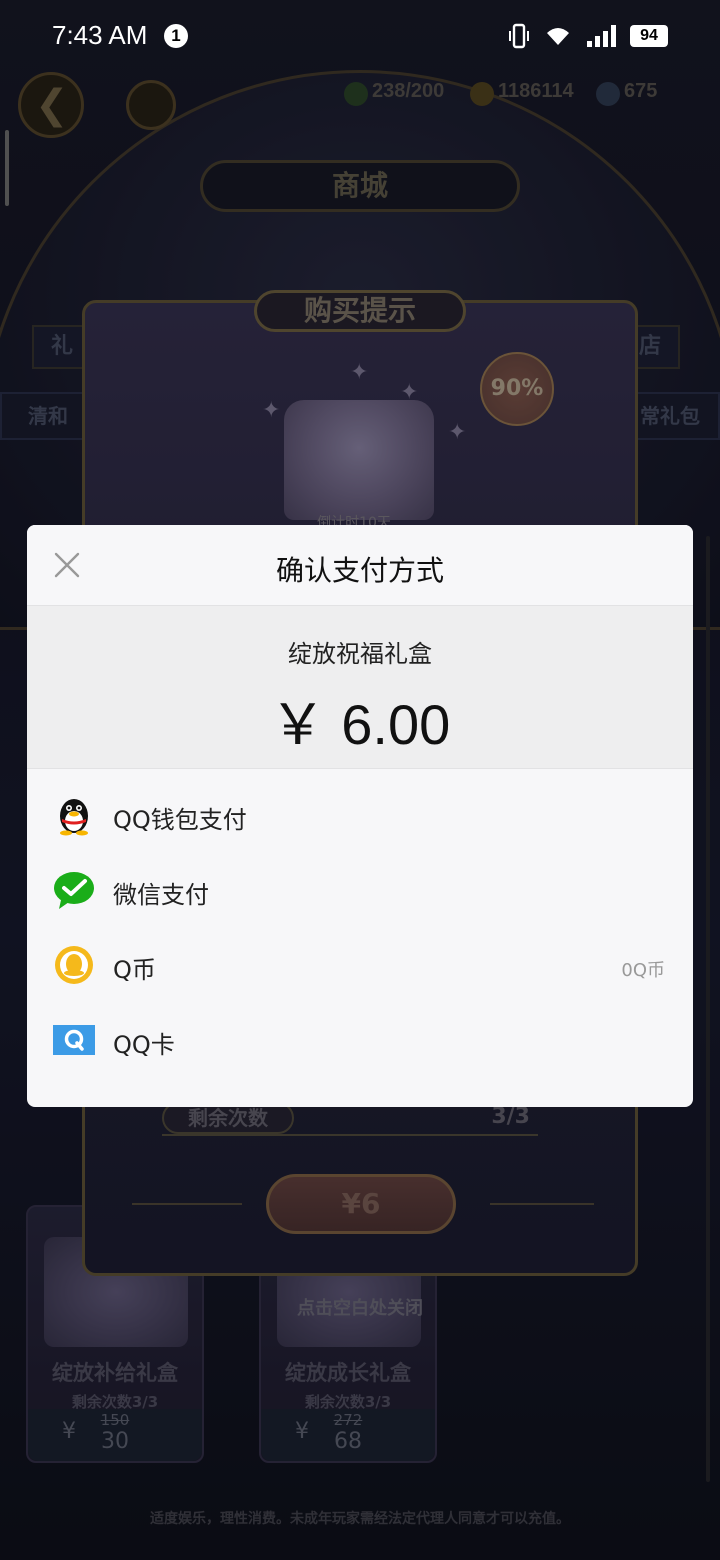 Image resolution: width=720 pixels, height=1560 pixels. Describe the element at coordinates (359, 570) in the screenshot. I see `dialog-title: 确认支付方式` at that location.